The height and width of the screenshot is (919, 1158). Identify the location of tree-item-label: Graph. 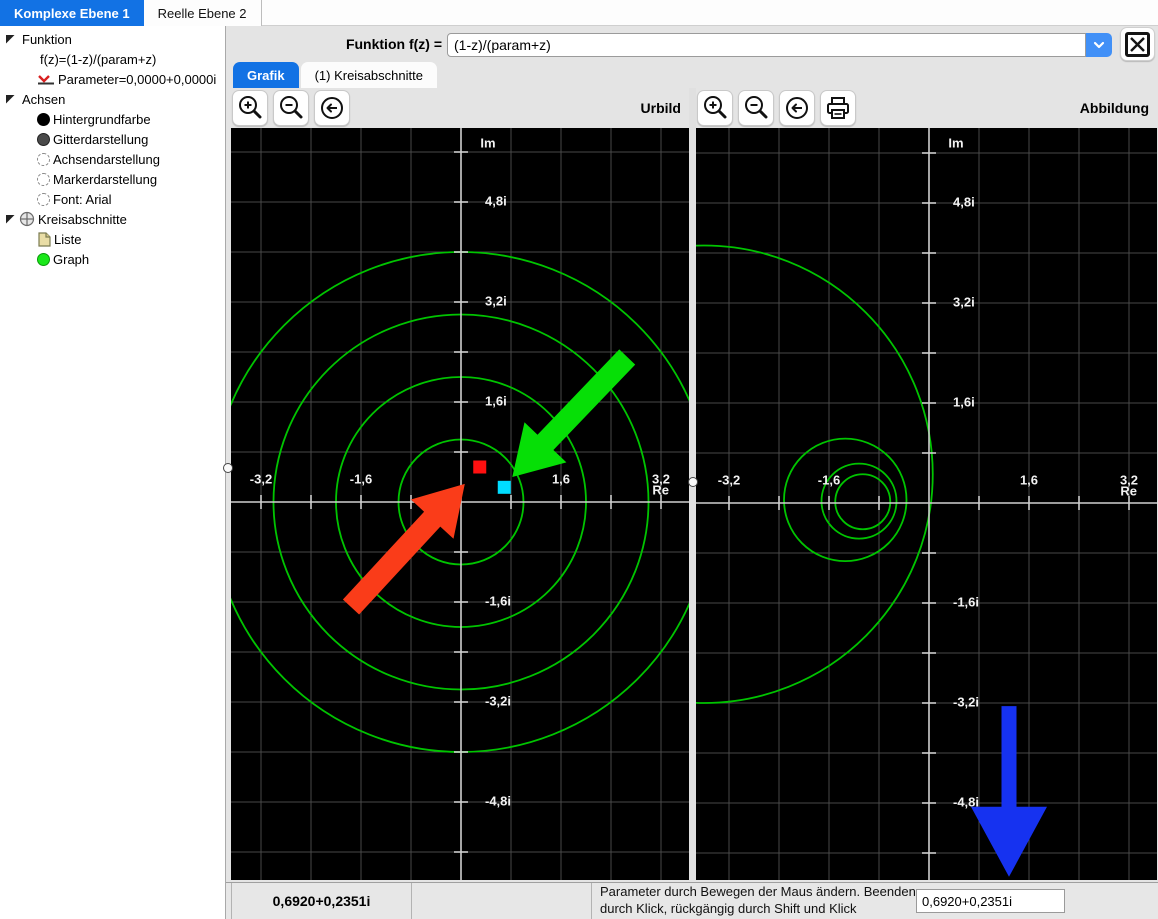
(71, 259).